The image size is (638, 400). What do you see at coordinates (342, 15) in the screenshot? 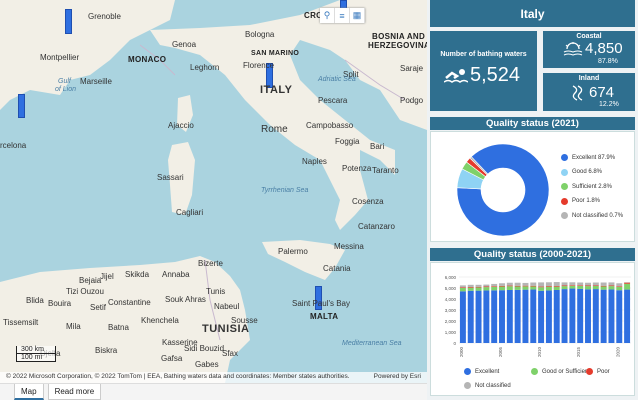
I see `legend-icon: ≡` at bounding box center [342, 15].